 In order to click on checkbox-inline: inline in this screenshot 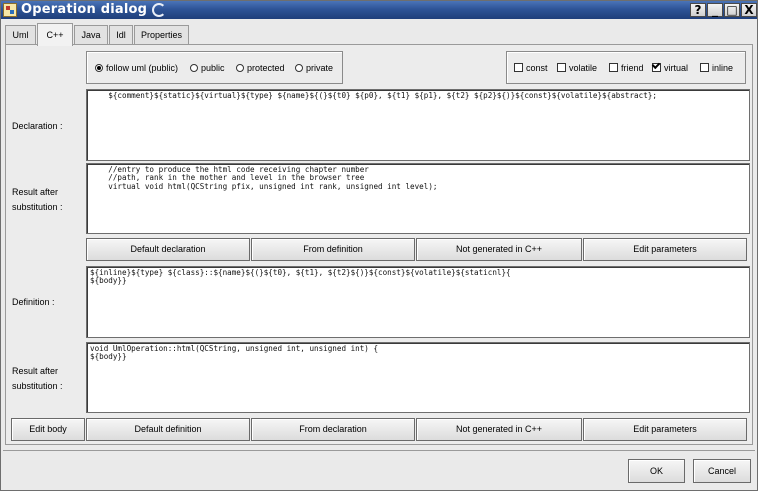, I will do `click(716, 68)`.